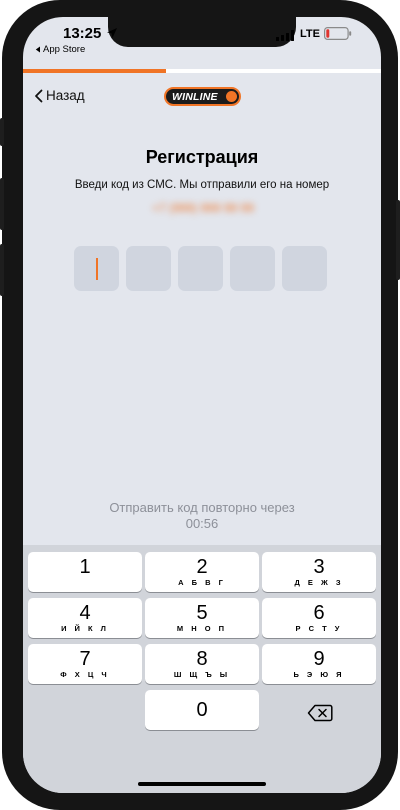 This screenshot has width=400, height=810. I want to click on key-letters: Р С Т У, so click(319, 628).